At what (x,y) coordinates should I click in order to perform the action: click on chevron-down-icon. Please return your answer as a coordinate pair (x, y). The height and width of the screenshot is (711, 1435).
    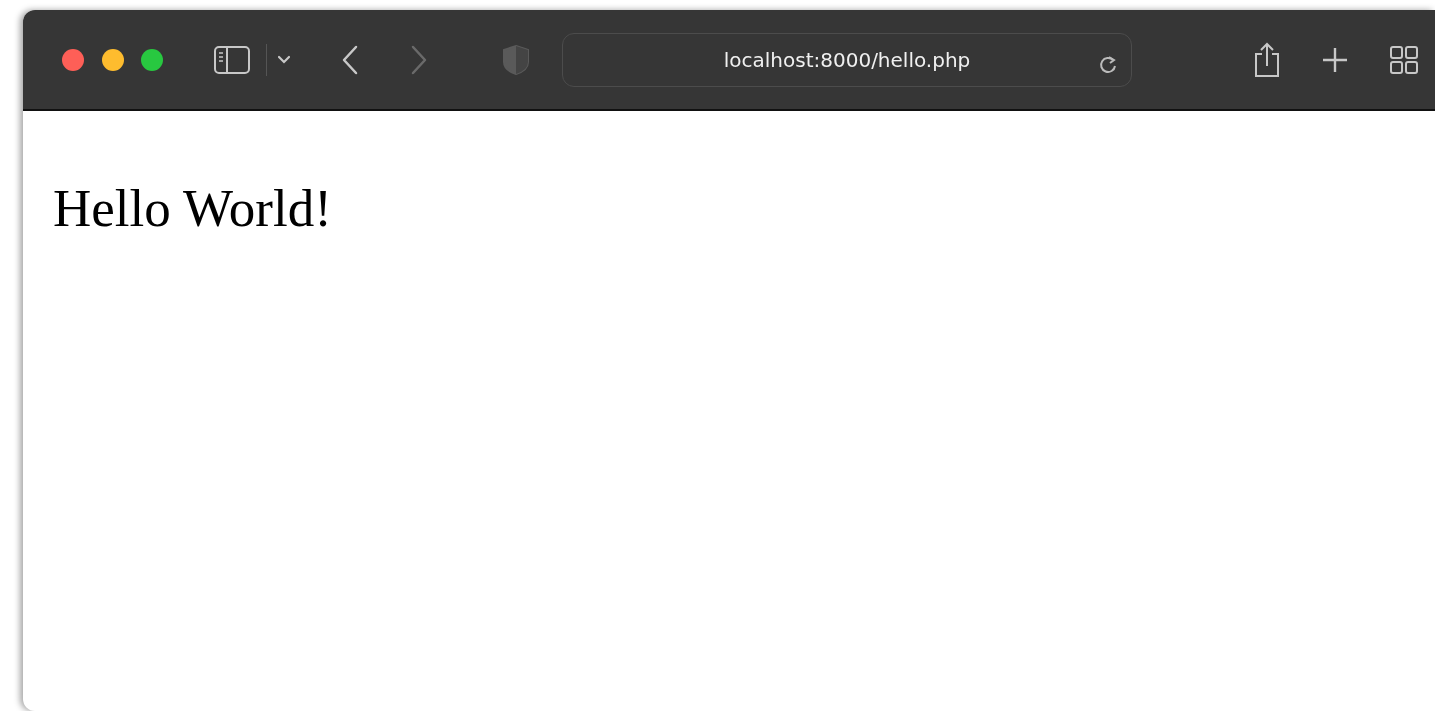
    Looking at the image, I should click on (284, 59).